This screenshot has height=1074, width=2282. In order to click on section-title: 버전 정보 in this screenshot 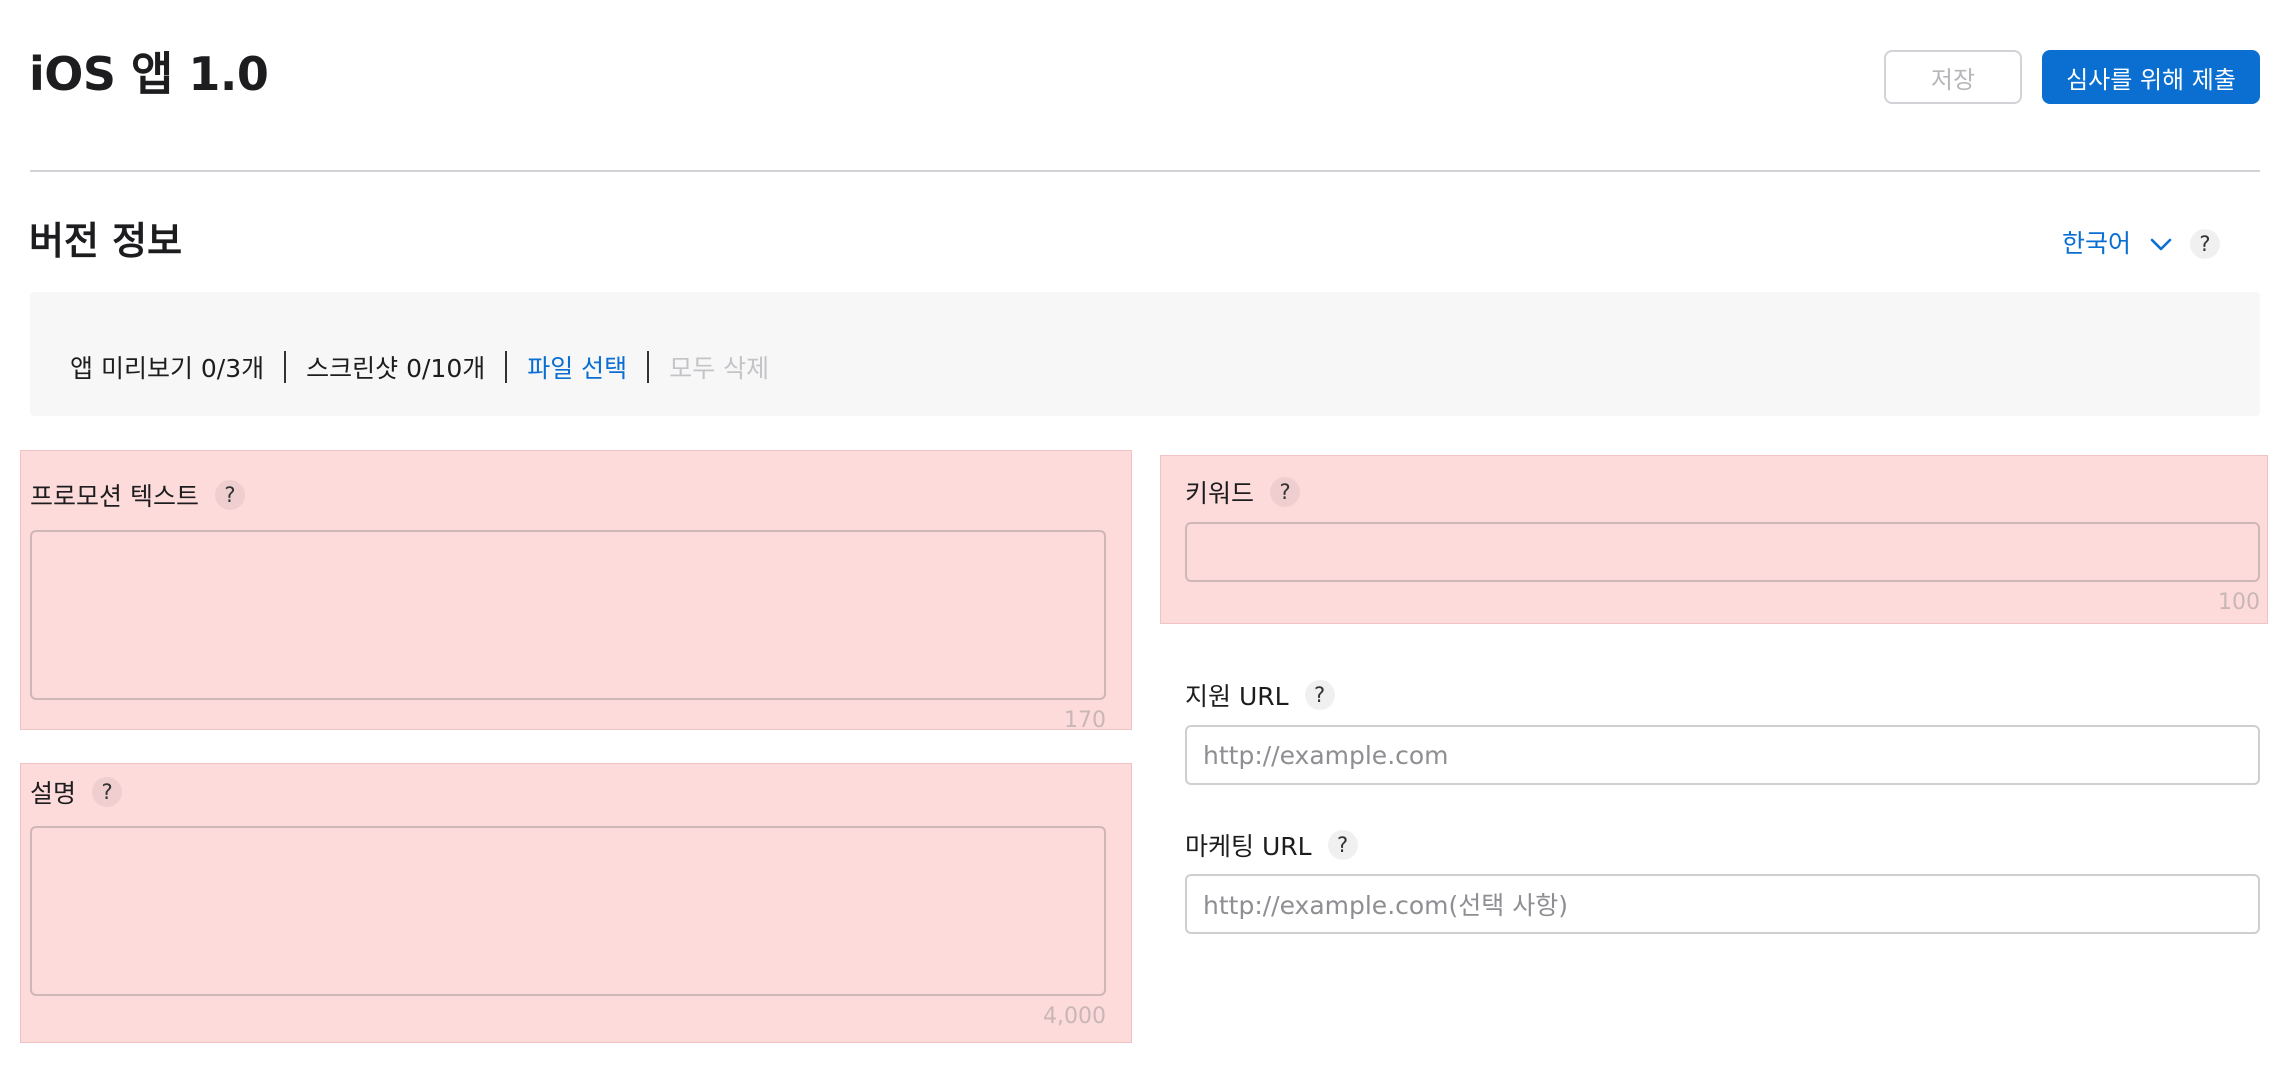, I will do `click(106, 241)`.